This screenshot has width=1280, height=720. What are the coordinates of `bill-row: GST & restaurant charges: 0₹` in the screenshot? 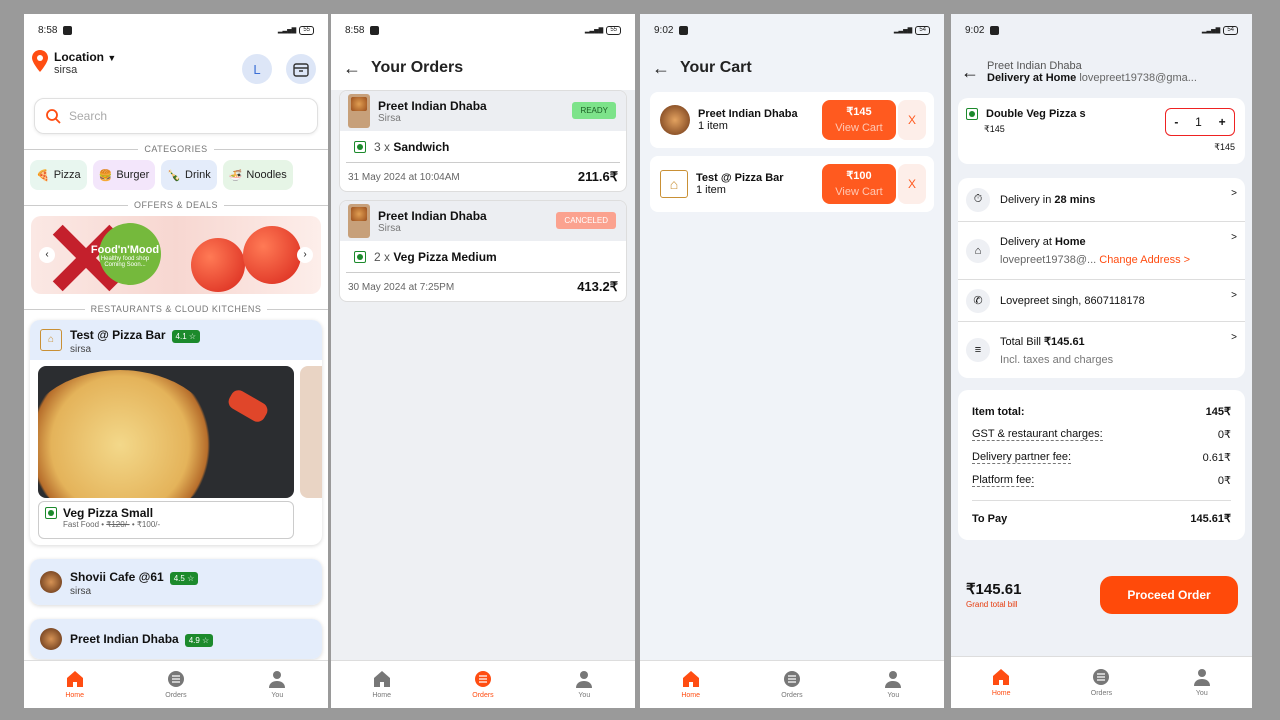 It's located at (1101, 434).